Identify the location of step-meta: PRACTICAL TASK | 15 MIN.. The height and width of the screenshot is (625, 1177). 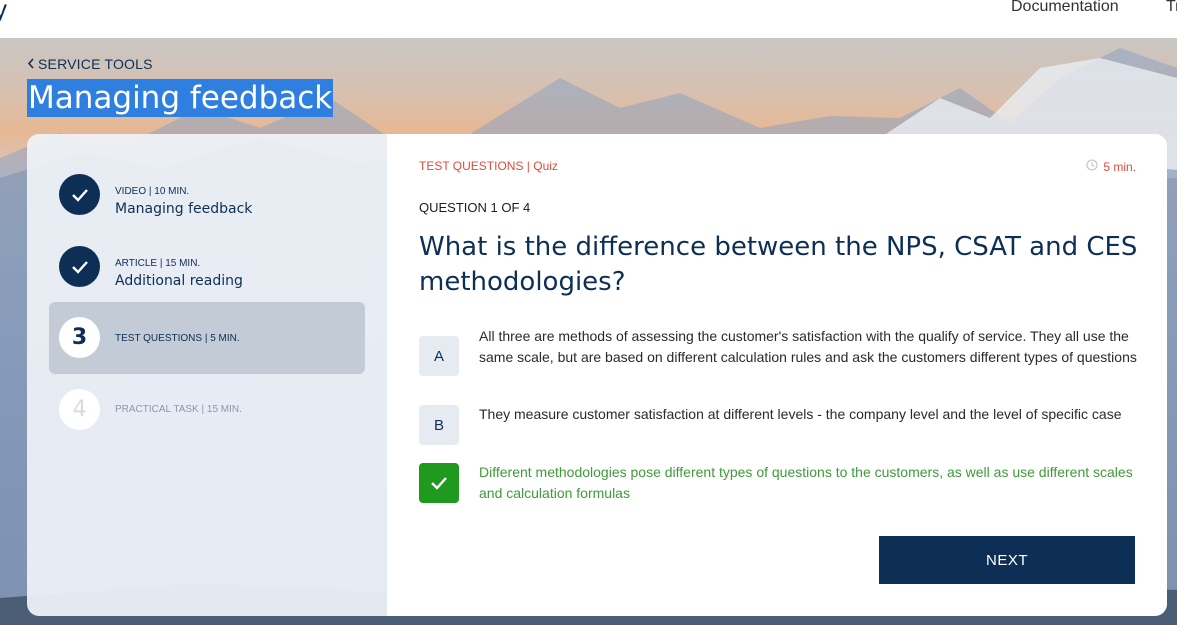
(178, 409).